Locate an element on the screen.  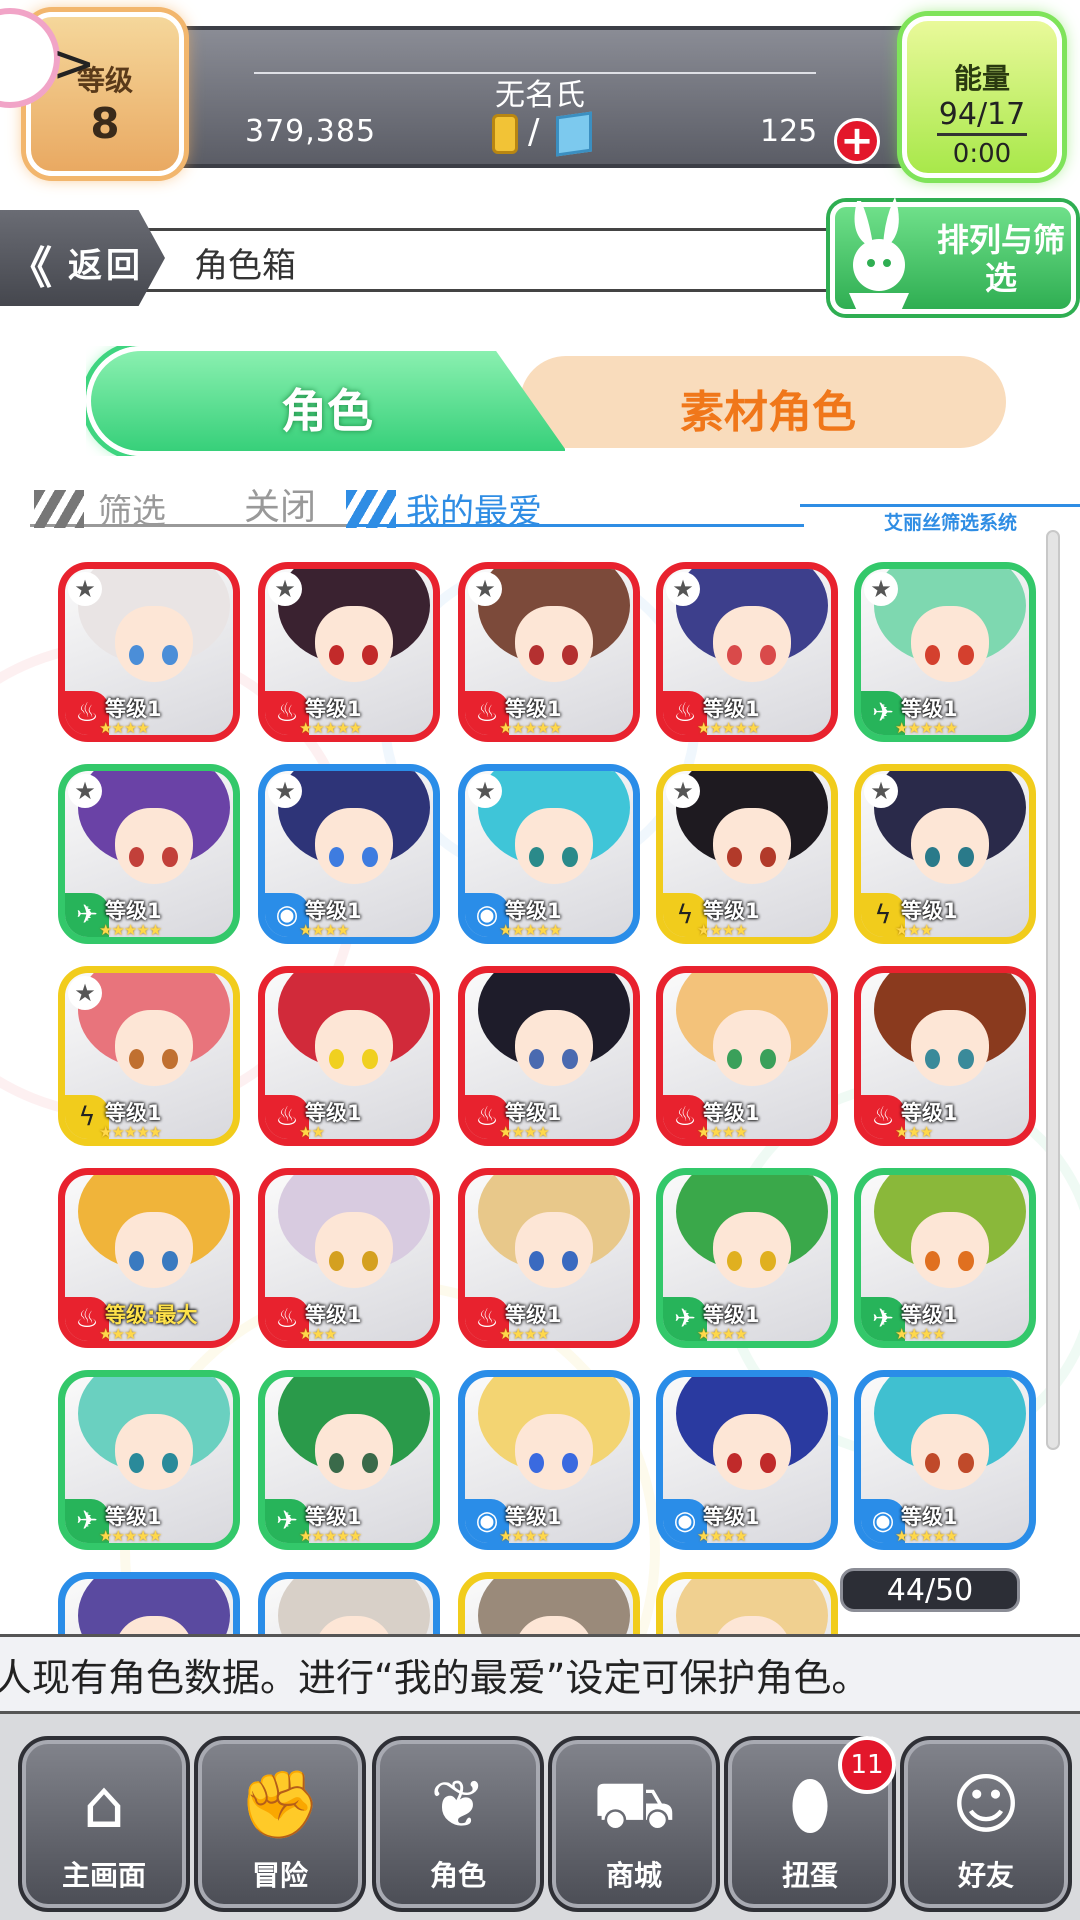
energy-panel: 能量 94/17 0:00 is located at coordinates (982, 97).